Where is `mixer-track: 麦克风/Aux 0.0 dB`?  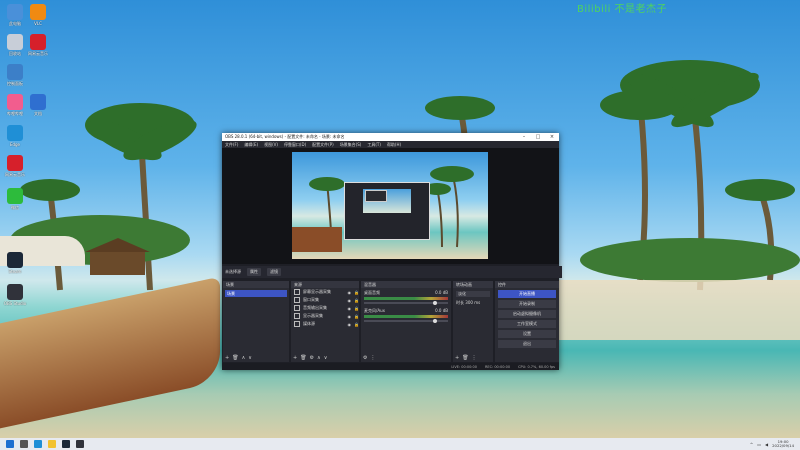 mixer-track: 麦克风/Aux 0.0 dB is located at coordinates (406, 315).